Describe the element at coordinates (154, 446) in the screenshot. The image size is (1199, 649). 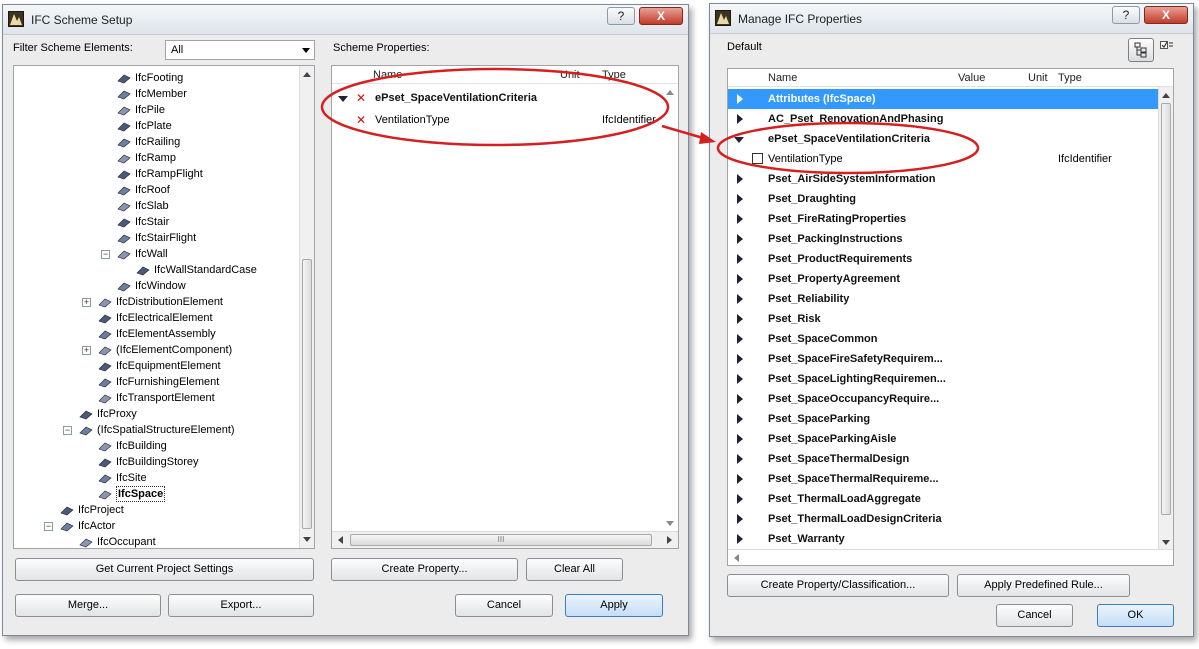
I see `tree-item: IfcBuilding` at that location.